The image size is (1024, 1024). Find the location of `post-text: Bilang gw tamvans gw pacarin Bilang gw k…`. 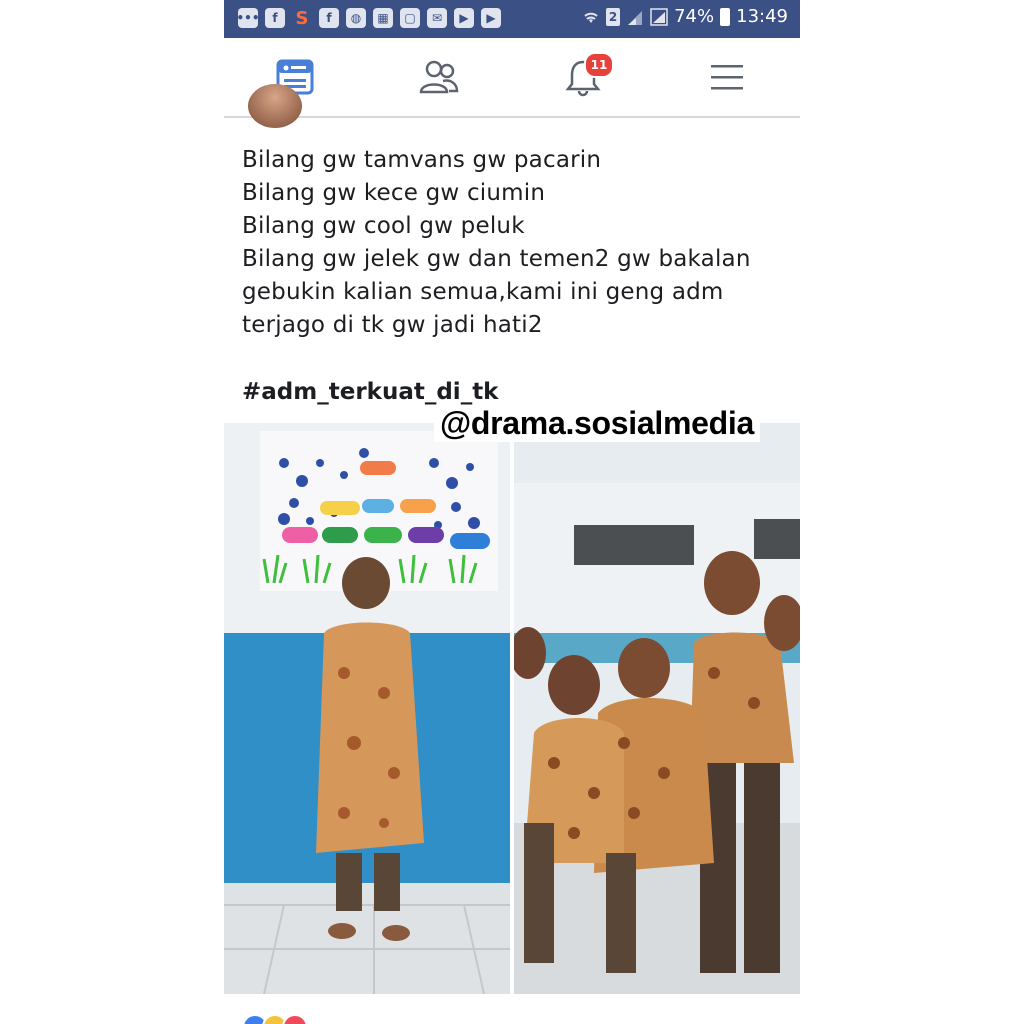

post-text: Bilang gw tamvans gw pacarin Bilang gw k… is located at coordinates (512, 243).